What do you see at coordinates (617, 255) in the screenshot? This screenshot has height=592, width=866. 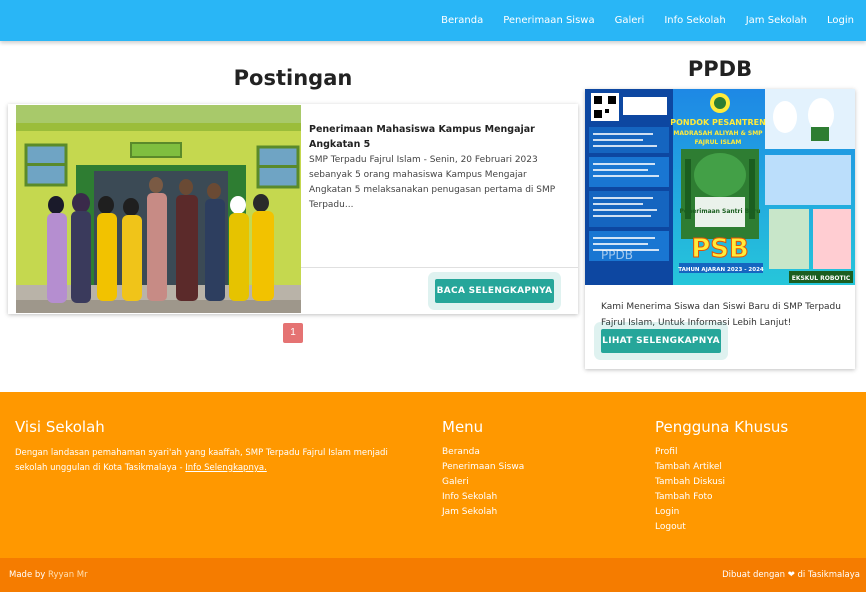 I see `poster-watermark: PPDB` at bounding box center [617, 255].